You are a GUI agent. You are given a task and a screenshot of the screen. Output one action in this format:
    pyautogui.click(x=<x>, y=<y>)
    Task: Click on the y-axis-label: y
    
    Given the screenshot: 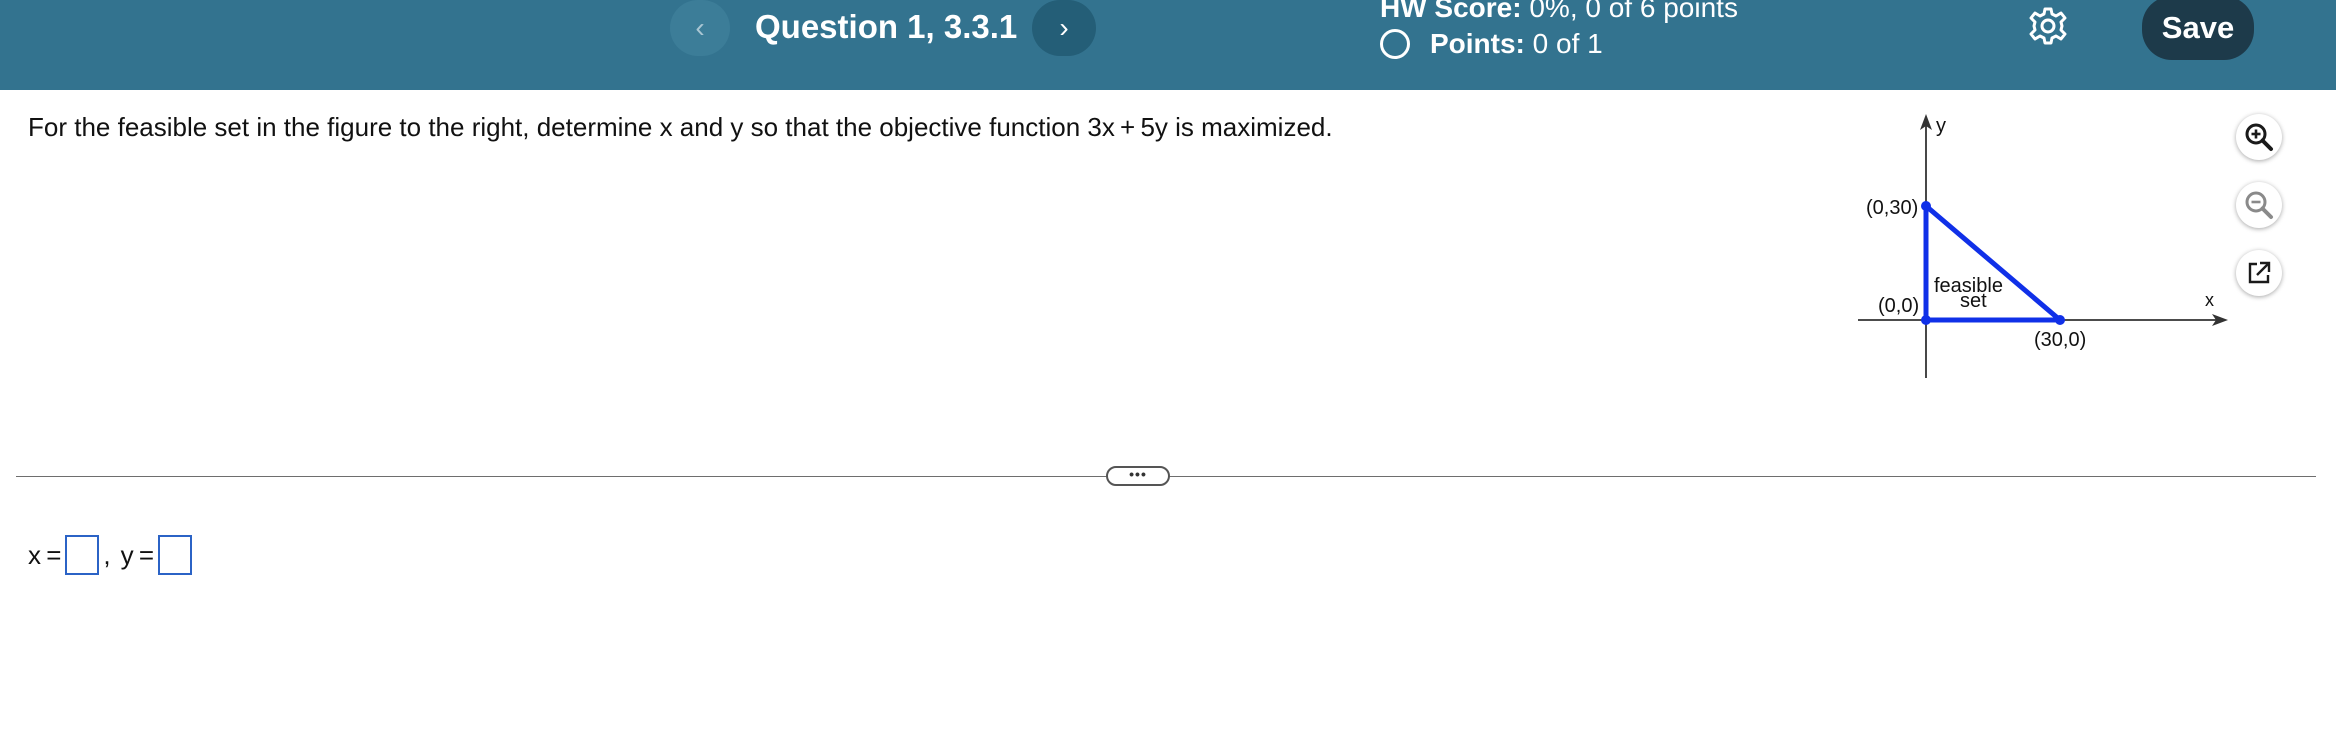 What is the action you would take?
    pyautogui.click(x=1941, y=126)
    